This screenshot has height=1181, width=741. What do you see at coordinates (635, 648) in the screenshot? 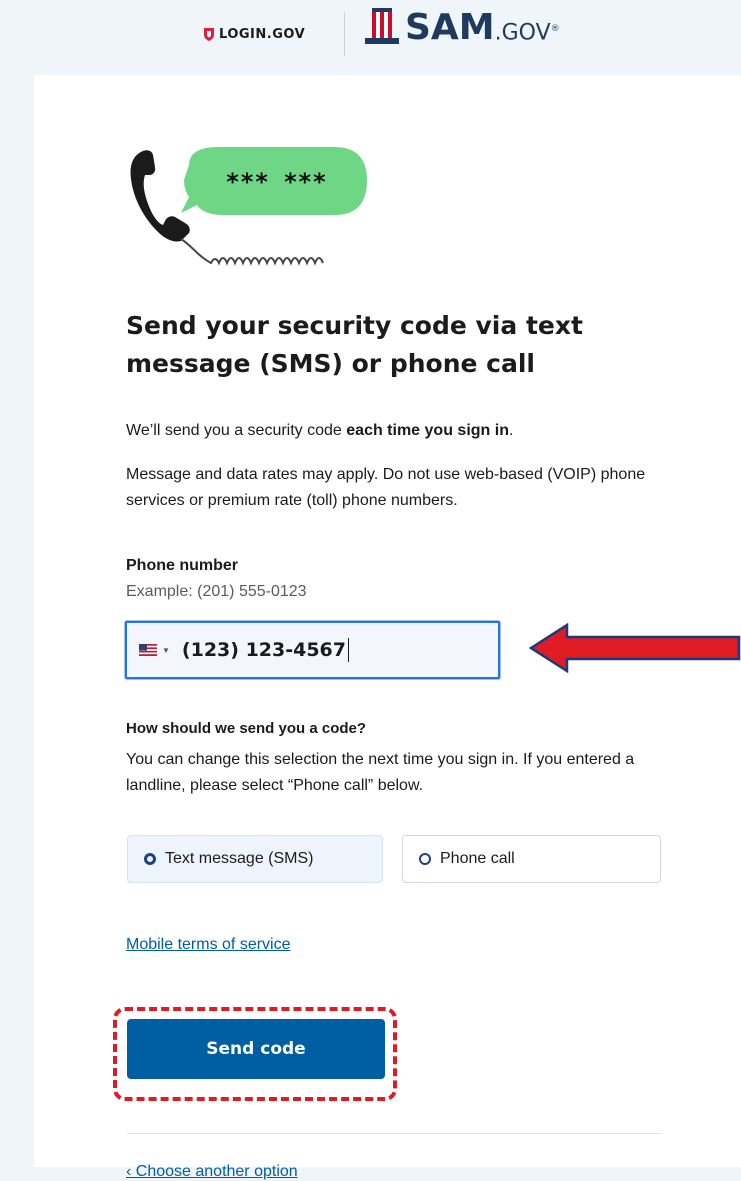
I see `red-arrow-annotation` at bounding box center [635, 648].